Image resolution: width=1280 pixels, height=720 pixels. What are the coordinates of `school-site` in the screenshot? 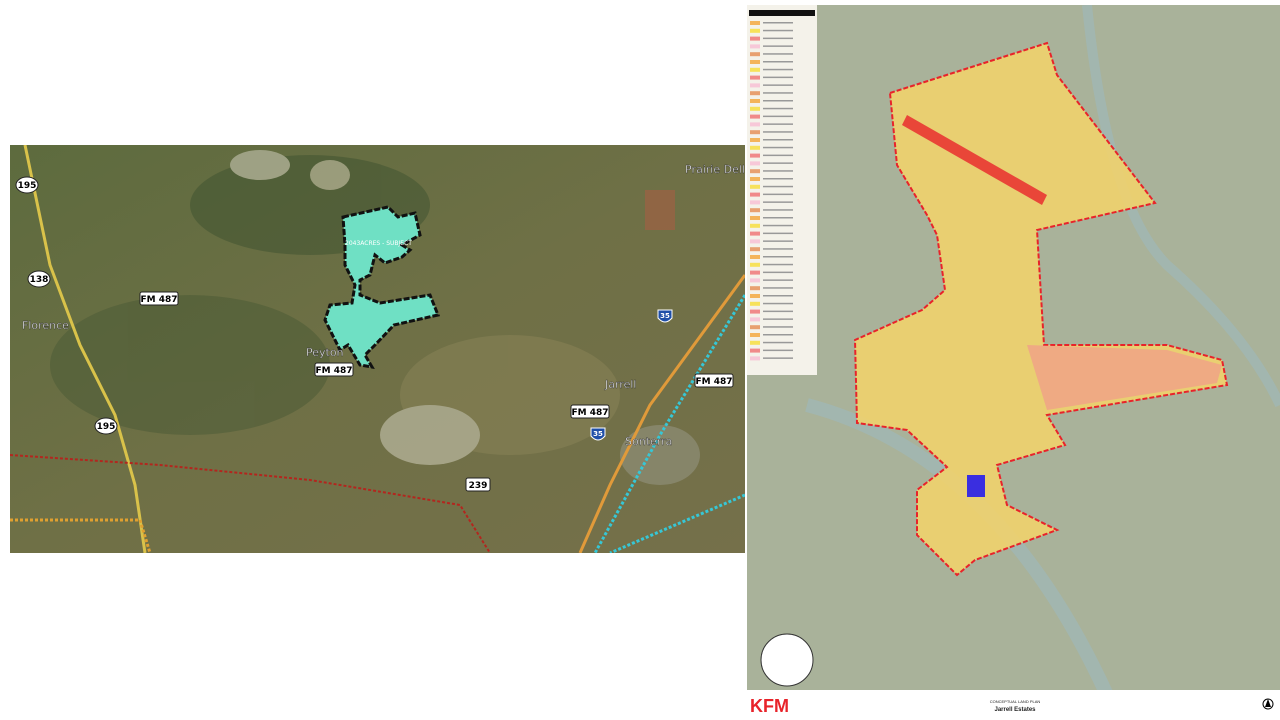 It's located at (976, 486).